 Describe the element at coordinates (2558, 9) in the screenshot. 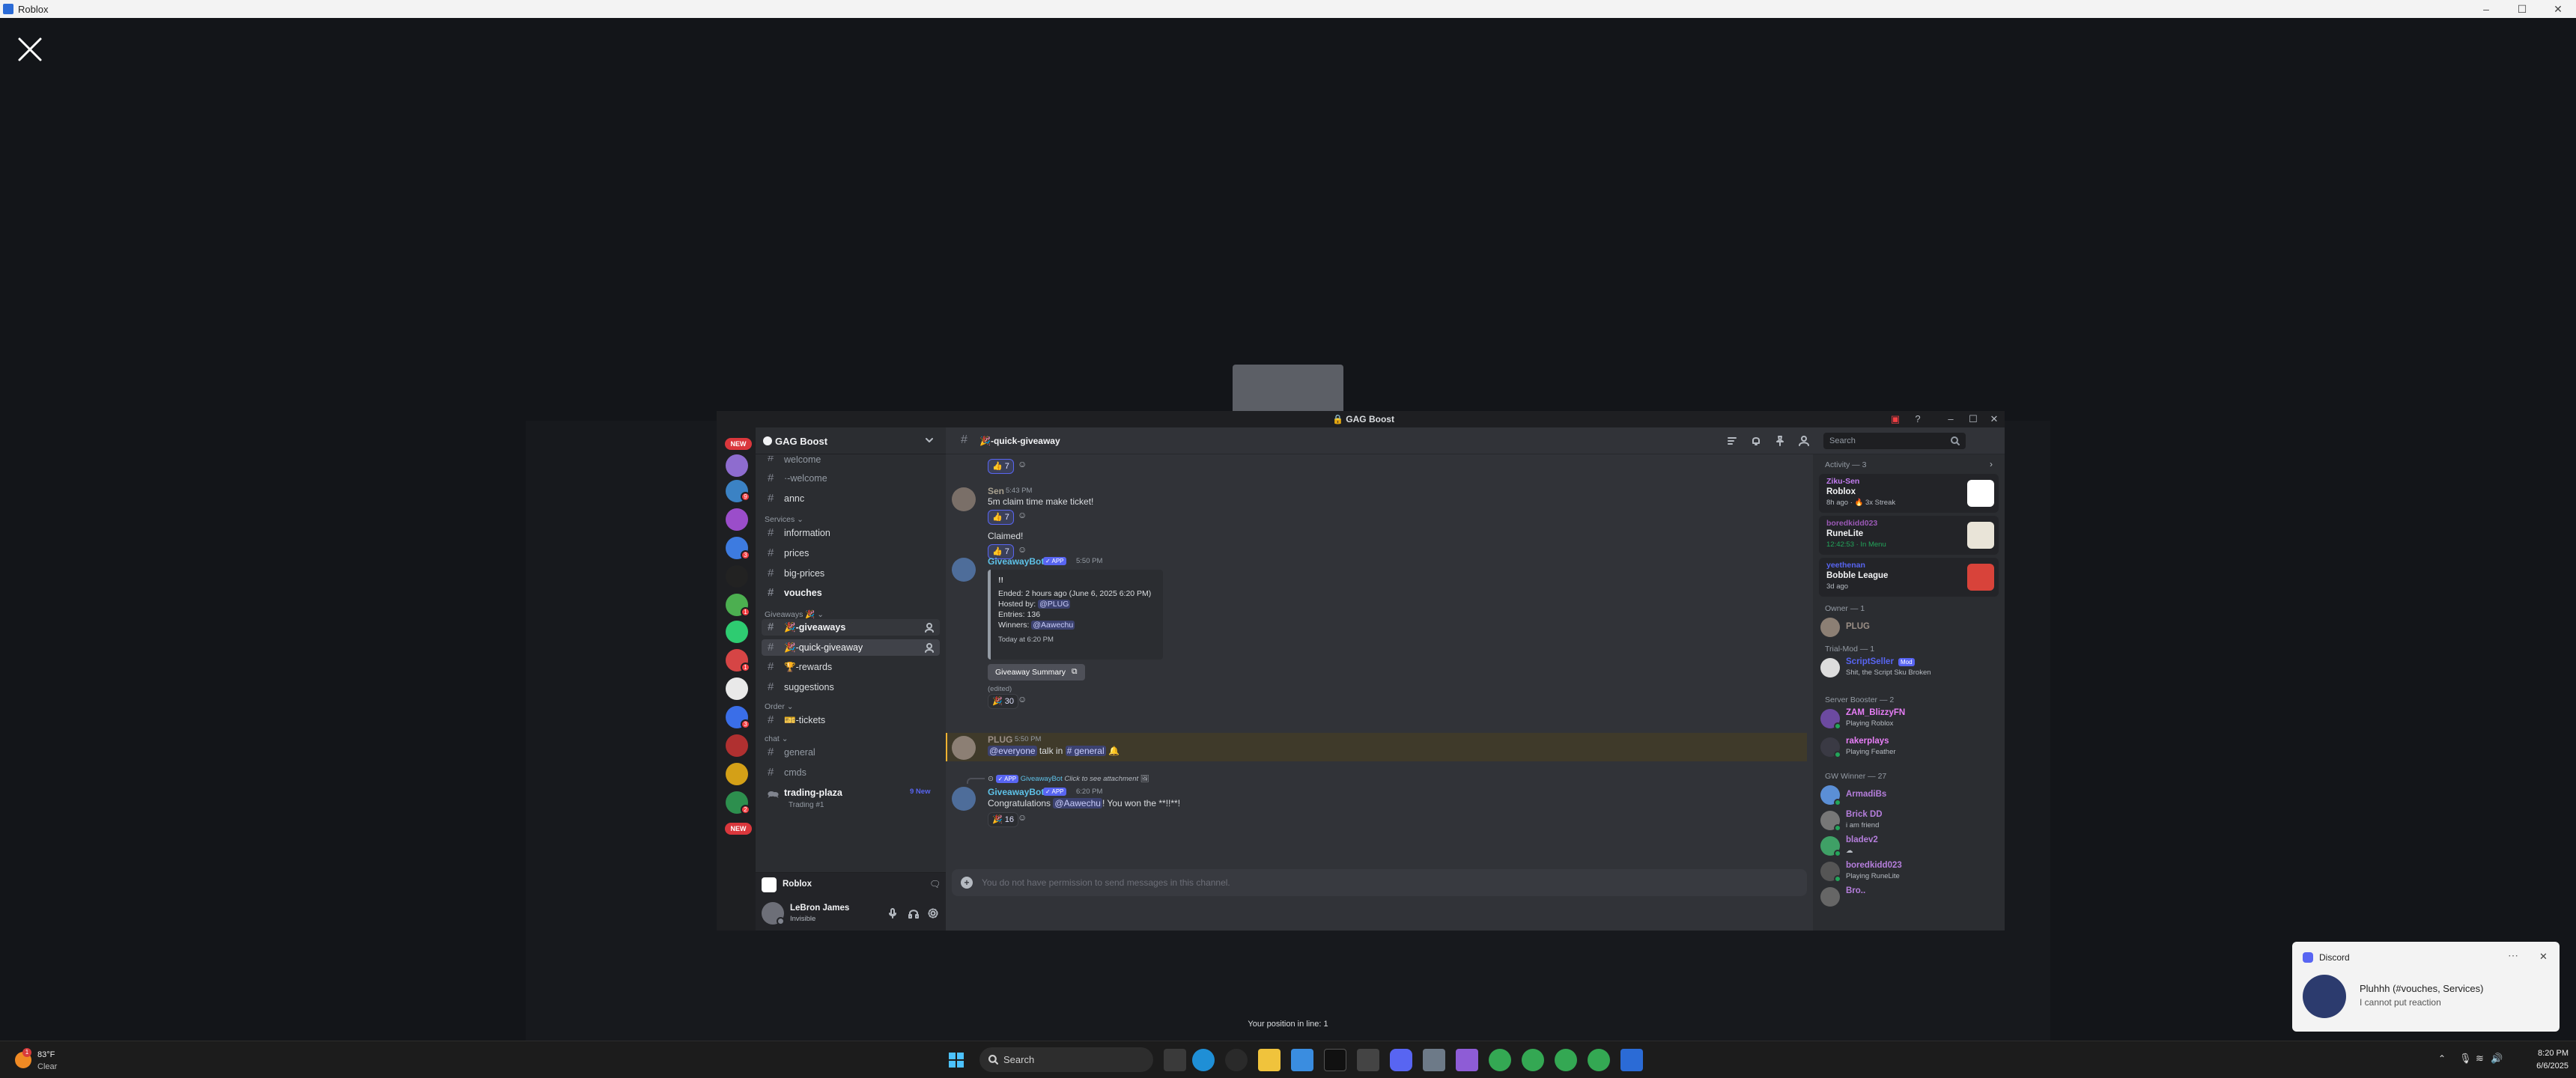

I see `window-close-button: ✕` at that location.